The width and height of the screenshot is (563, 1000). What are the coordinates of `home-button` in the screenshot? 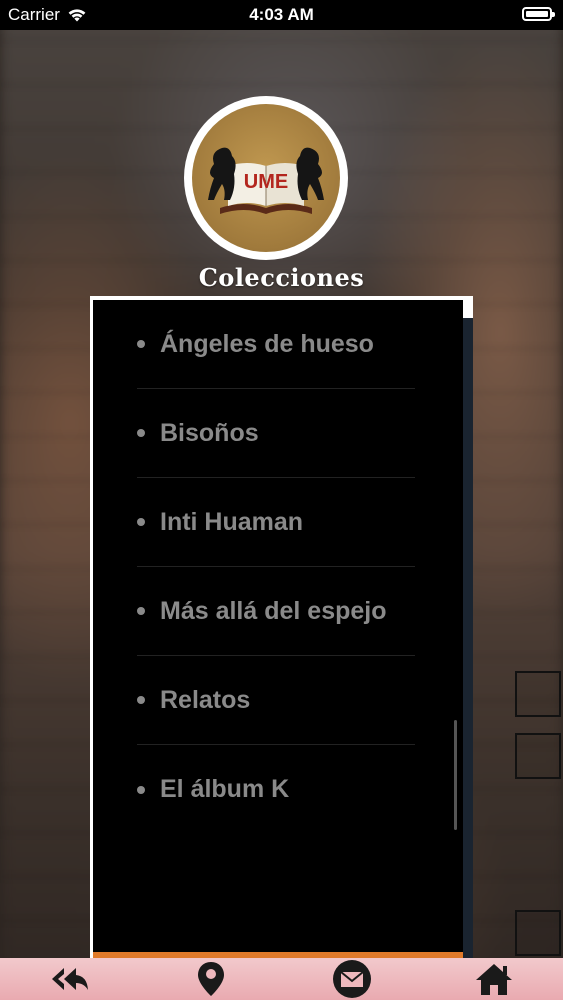 It's located at (494, 979).